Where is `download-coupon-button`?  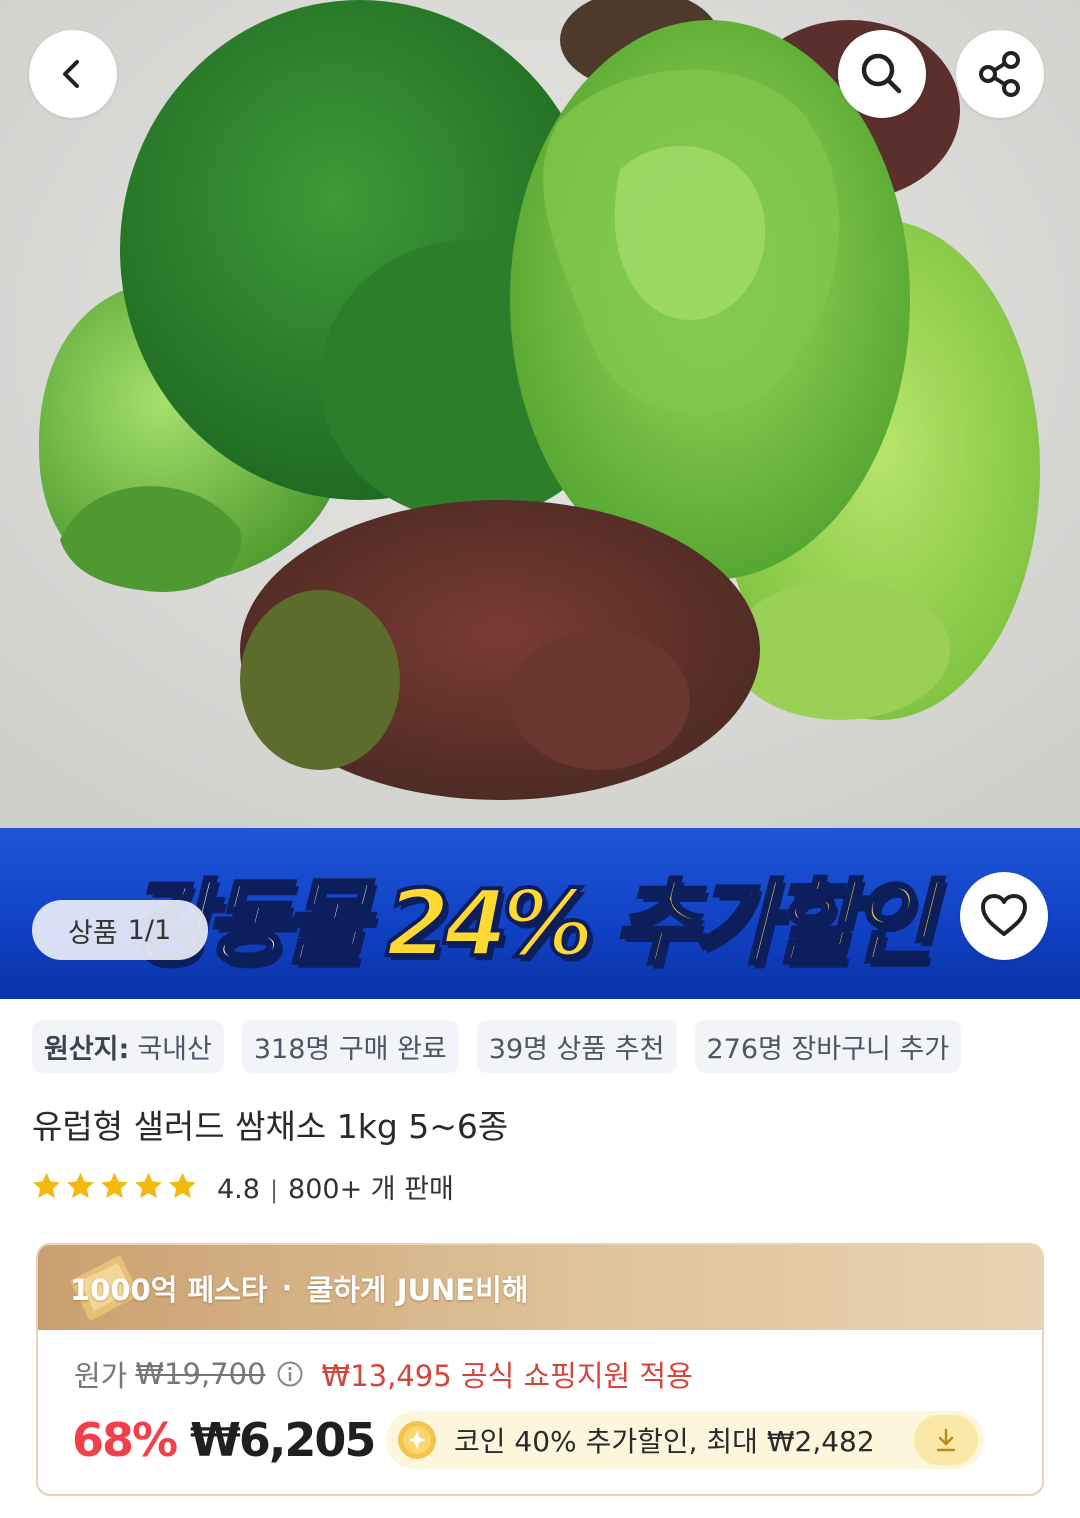
download-coupon-button is located at coordinates (946, 1440).